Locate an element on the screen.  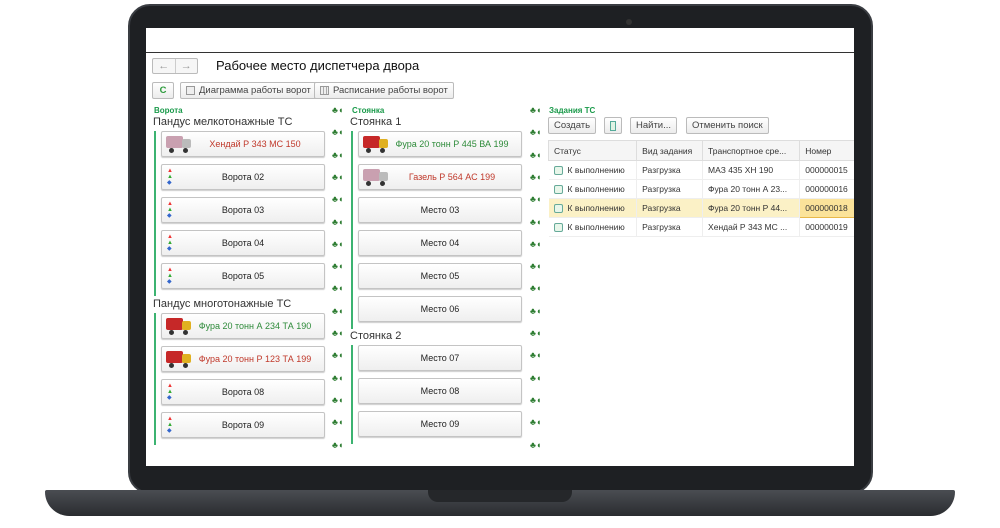
gate-slot: Фура 20 тонн А 234 ТА 190 is located at coordinates (243, 326).